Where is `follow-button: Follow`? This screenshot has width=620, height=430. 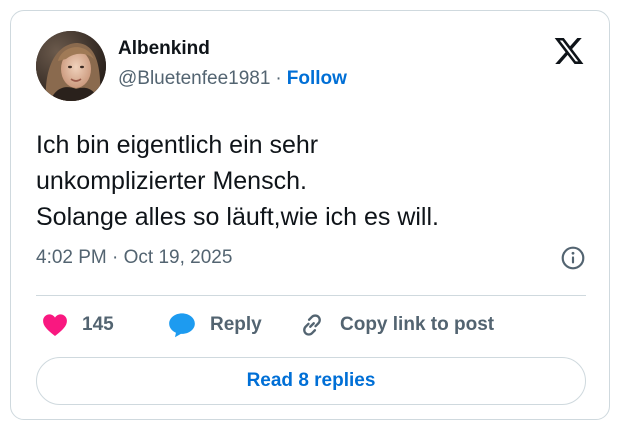
follow-button: Follow is located at coordinates (317, 78).